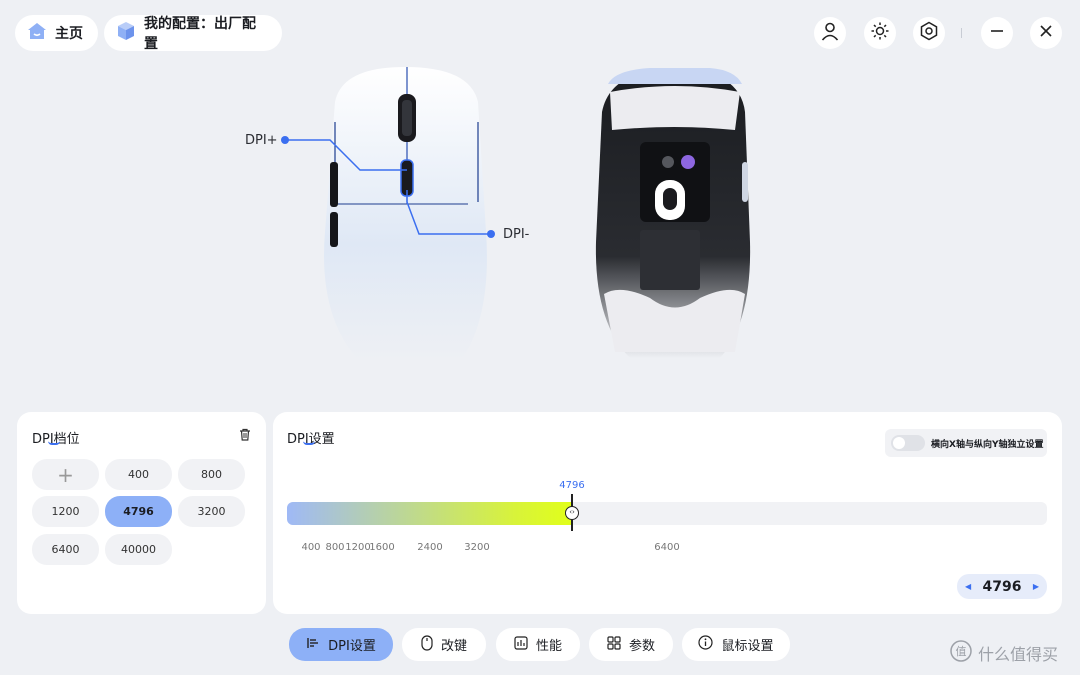 This screenshot has height=675, width=1080. Describe the element at coordinates (352, 646) in the screenshot. I see `tab-label: DPI设置` at that location.